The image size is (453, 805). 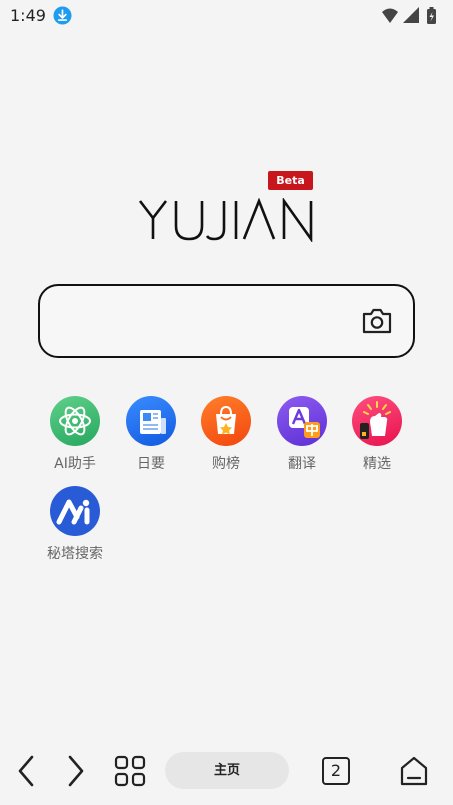 I want to click on shortcut-ai-assistant: AI助手, so click(x=75, y=439).